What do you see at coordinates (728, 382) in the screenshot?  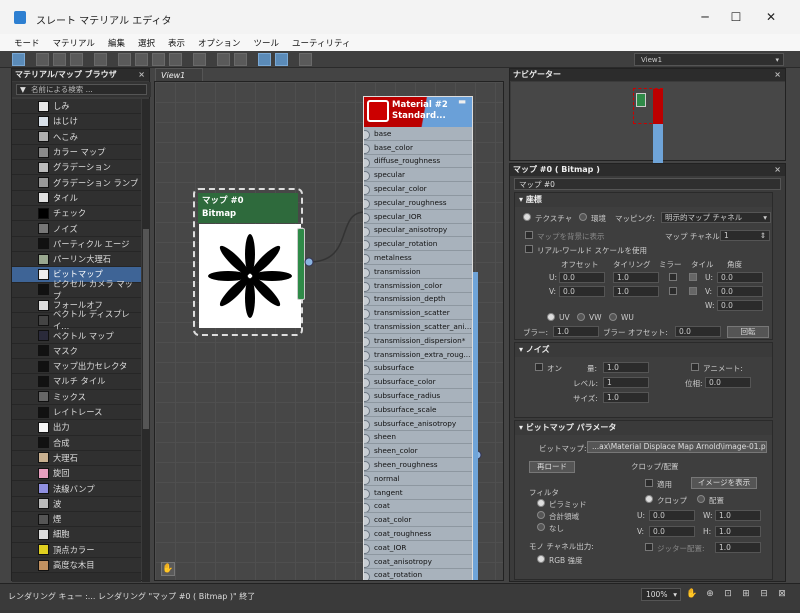 I see `phase-field: 0.0` at bounding box center [728, 382].